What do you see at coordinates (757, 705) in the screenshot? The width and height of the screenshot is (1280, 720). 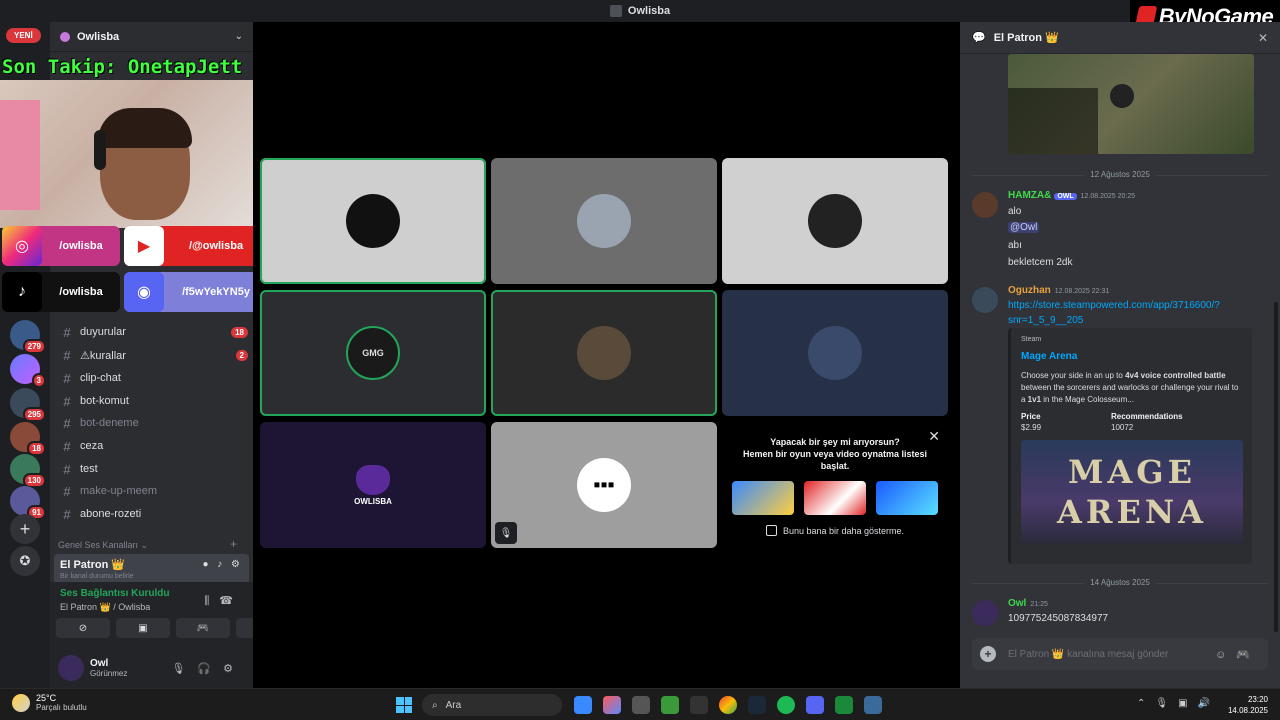 I see `steam-icon` at bounding box center [757, 705].